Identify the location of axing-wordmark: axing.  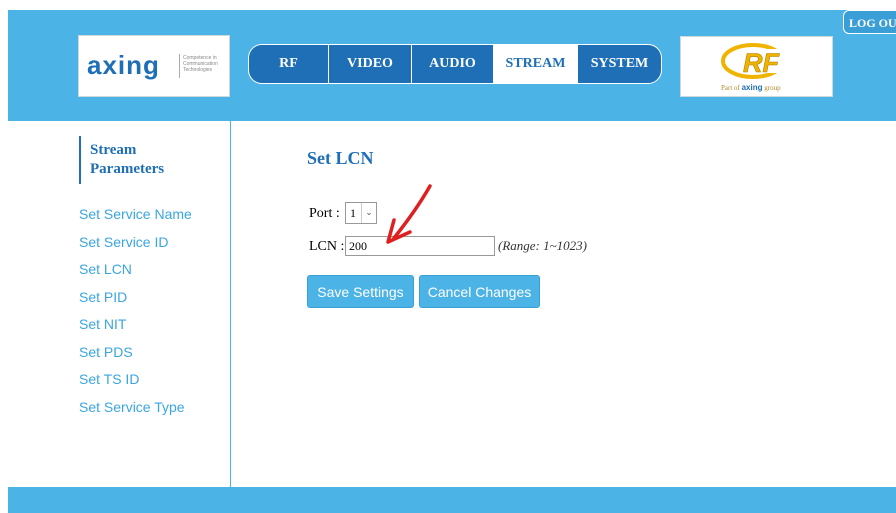
(123, 65).